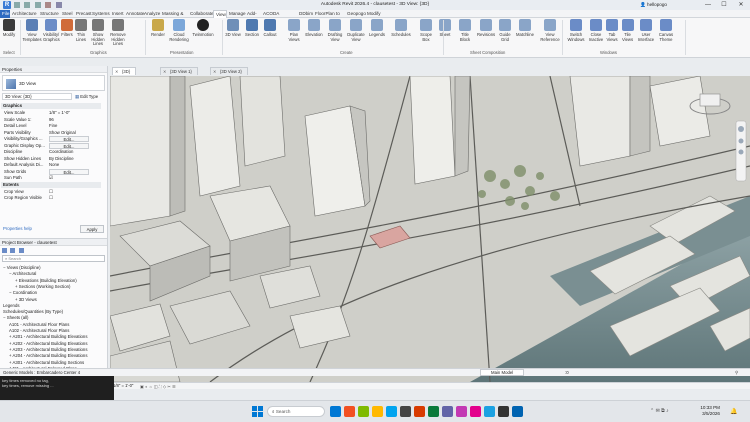 This screenshot has width=750, height=422. I want to click on ribbon-button-render: Render, so click(158, 28).